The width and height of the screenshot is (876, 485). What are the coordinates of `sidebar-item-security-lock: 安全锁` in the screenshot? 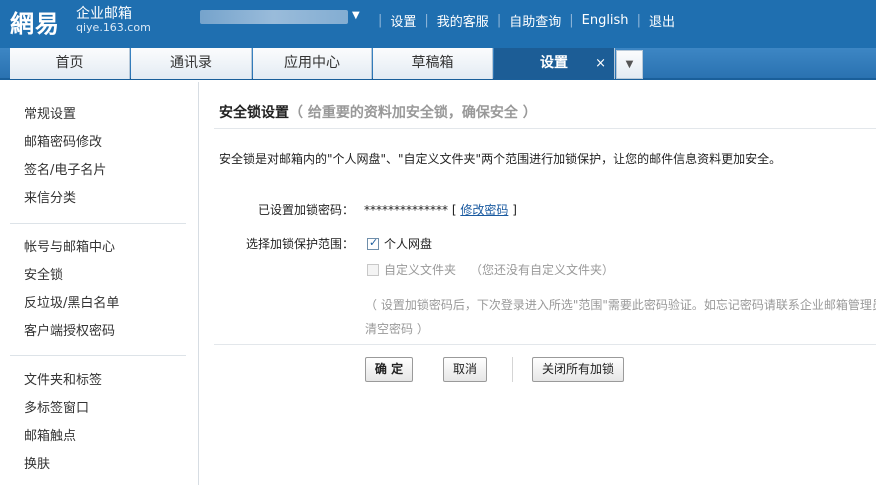 It's located at (98, 276).